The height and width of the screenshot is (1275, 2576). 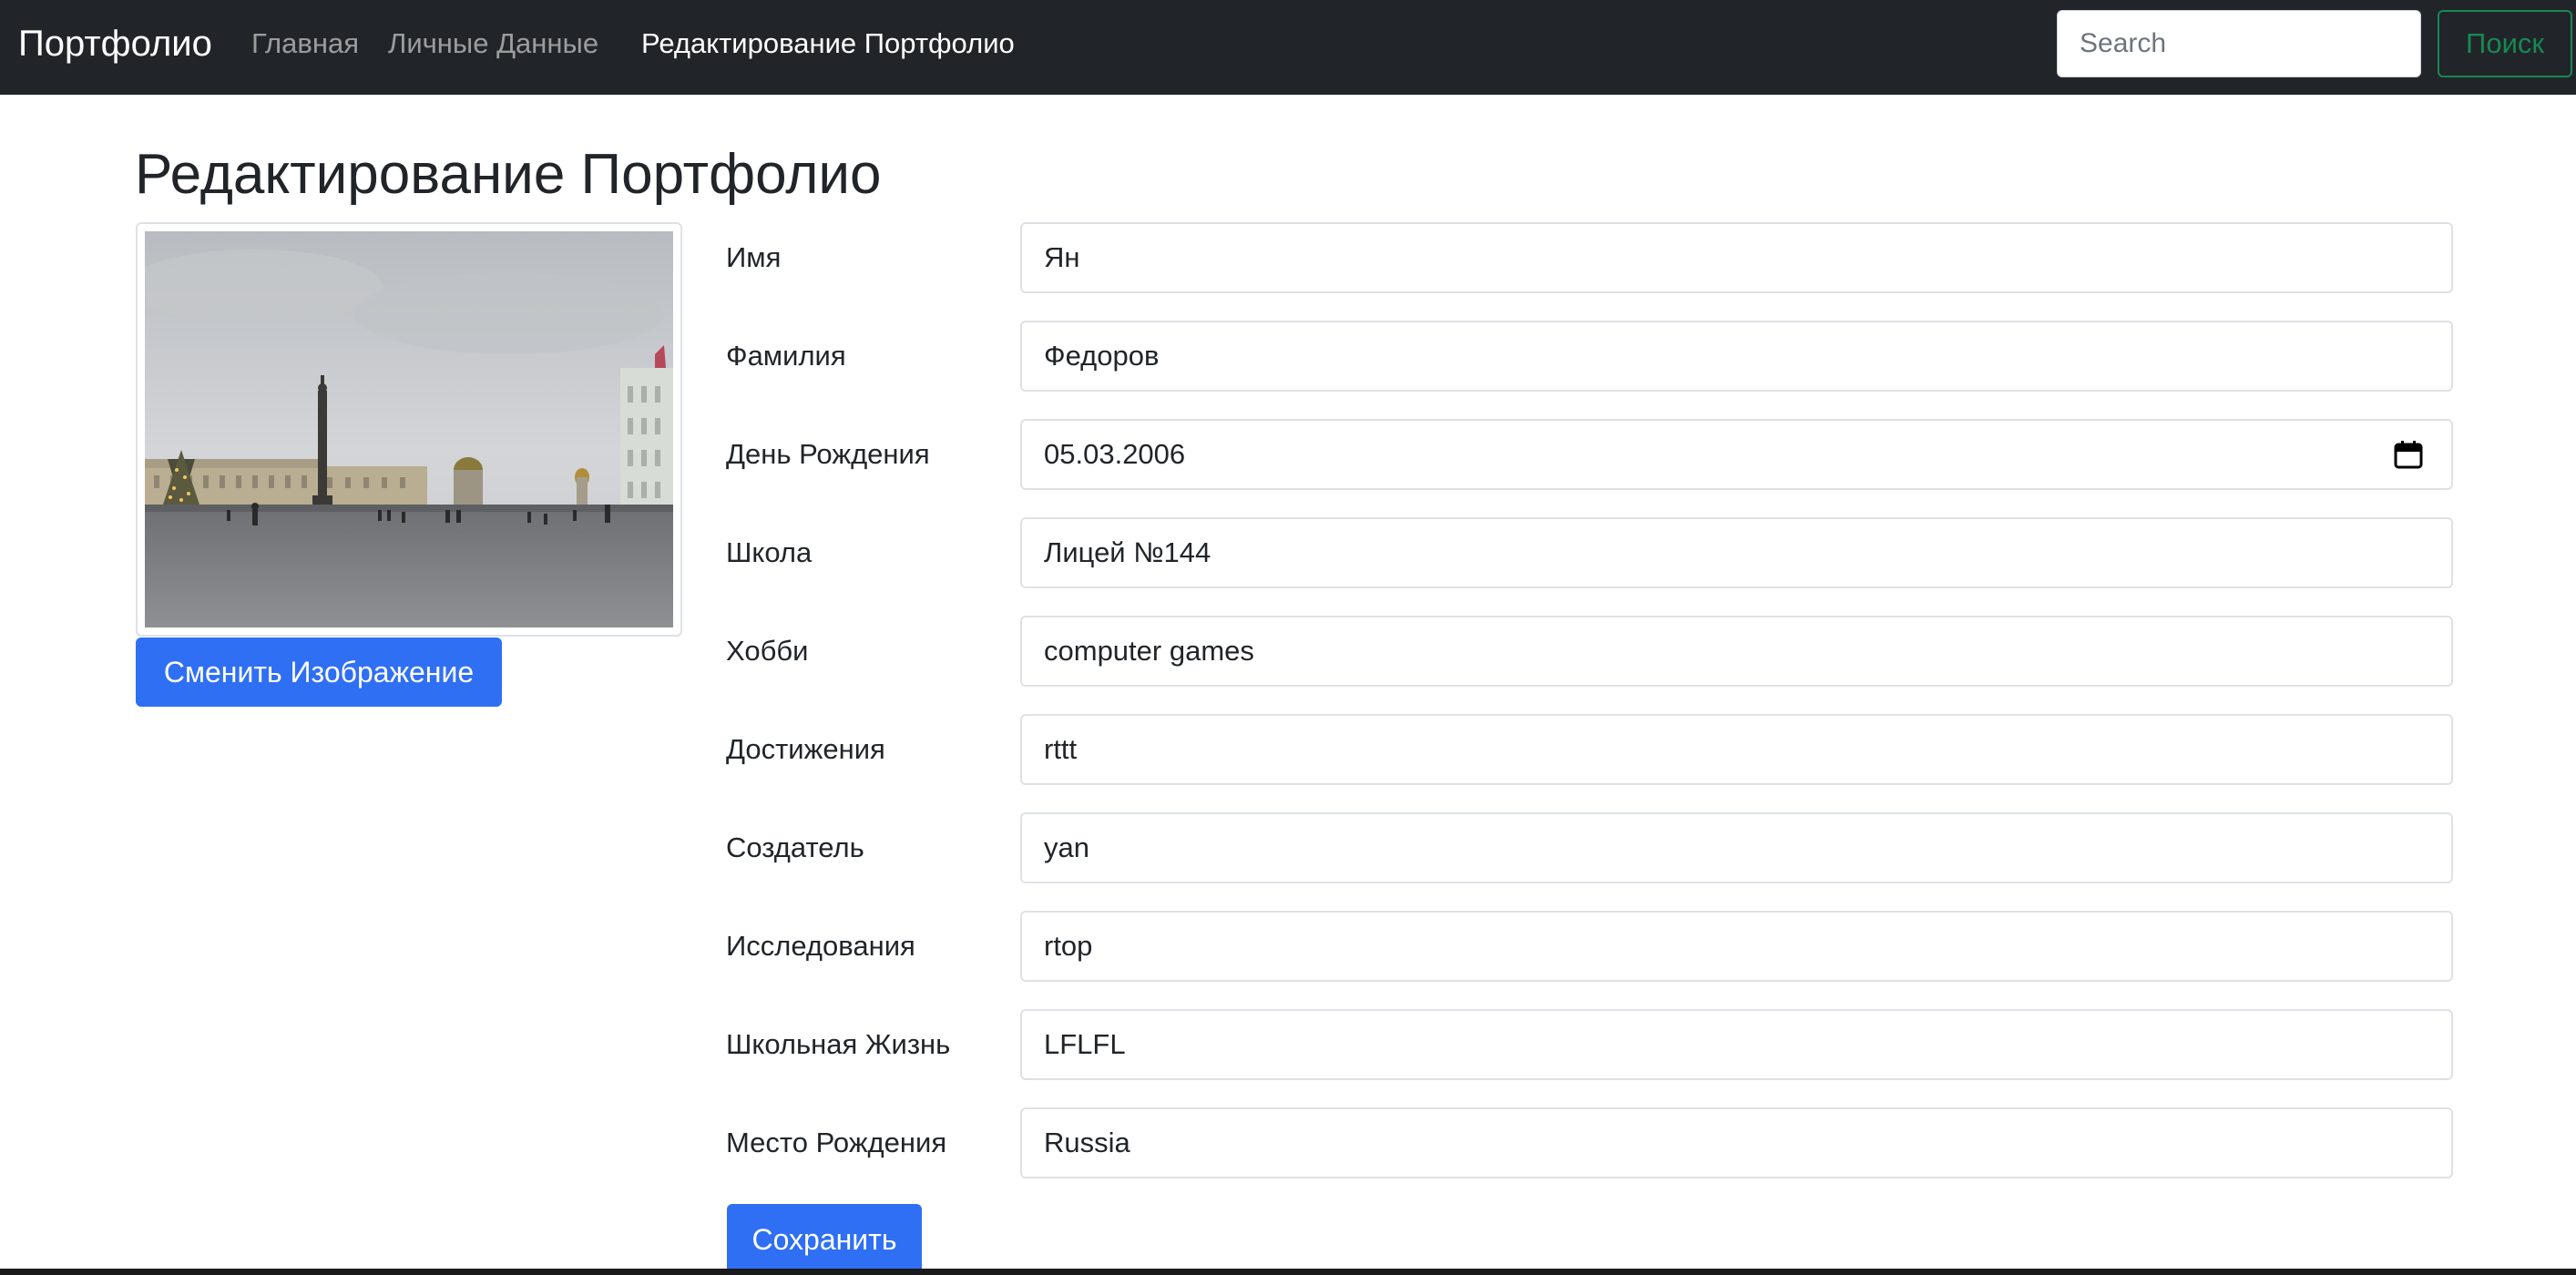 I want to click on research-label: Исследования, so click(x=821, y=946).